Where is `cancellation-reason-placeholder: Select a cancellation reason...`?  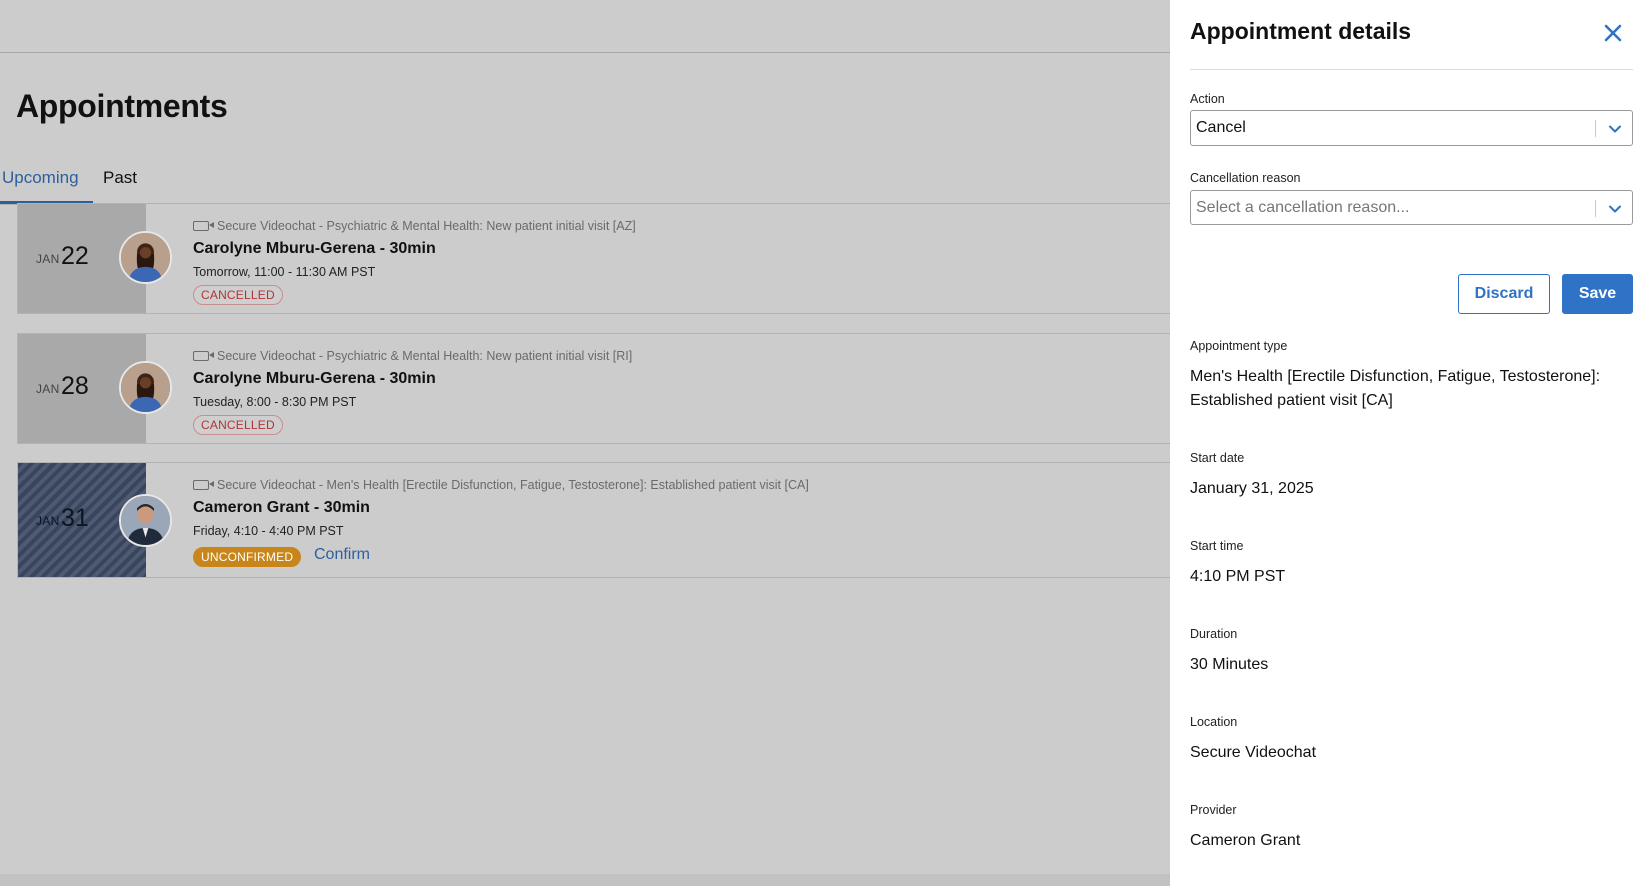 cancellation-reason-placeholder: Select a cancellation reason... is located at coordinates (1303, 207).